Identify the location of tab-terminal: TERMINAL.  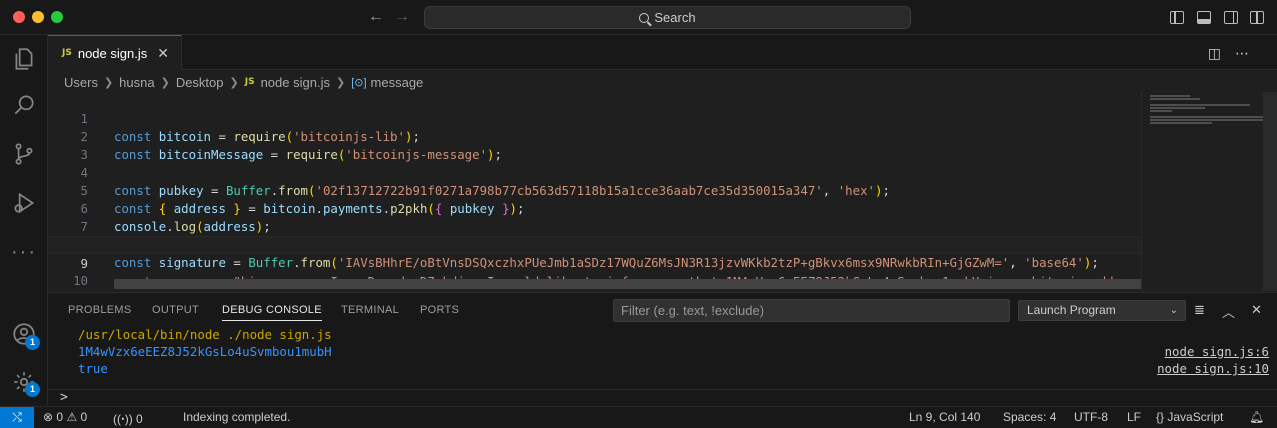
(370, 310).